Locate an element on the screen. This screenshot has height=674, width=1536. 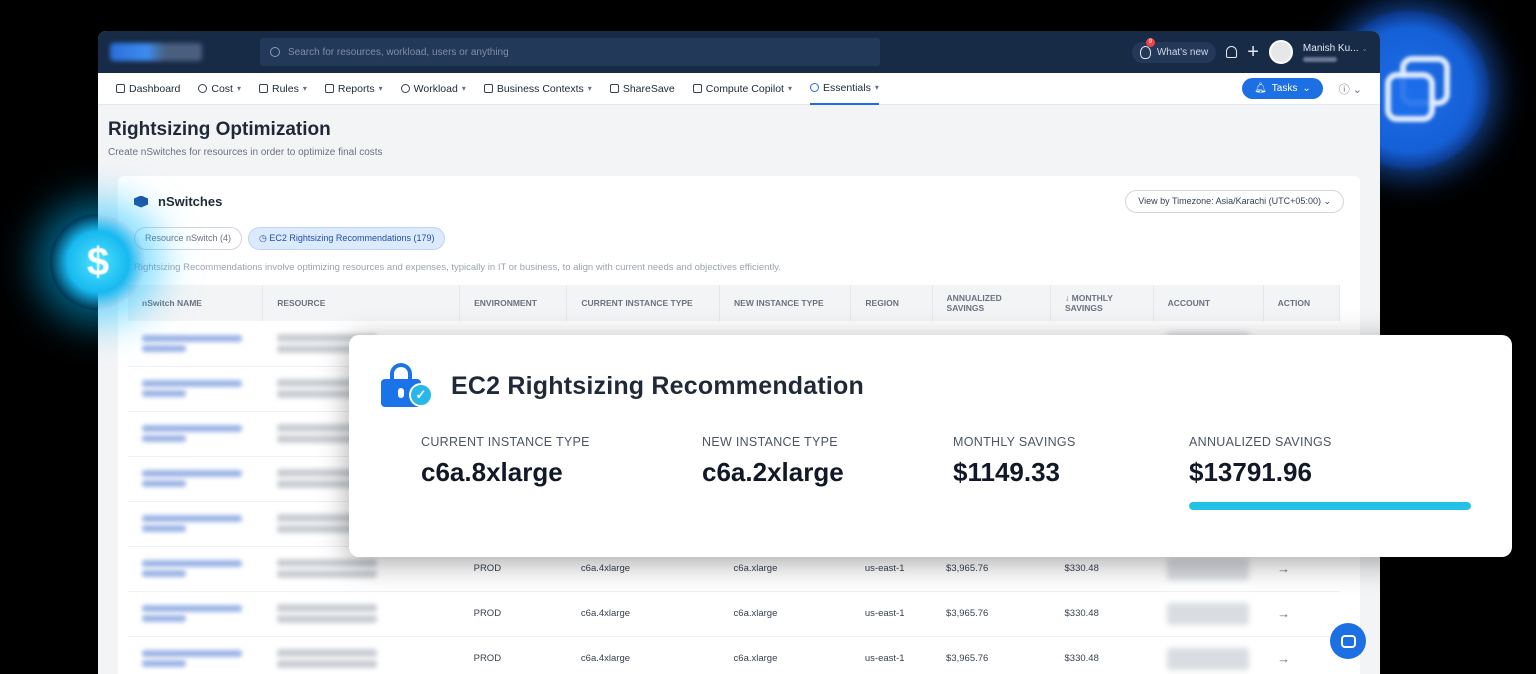
nav-essentials: Essentials ▾ is located at coordinates (844, 89).